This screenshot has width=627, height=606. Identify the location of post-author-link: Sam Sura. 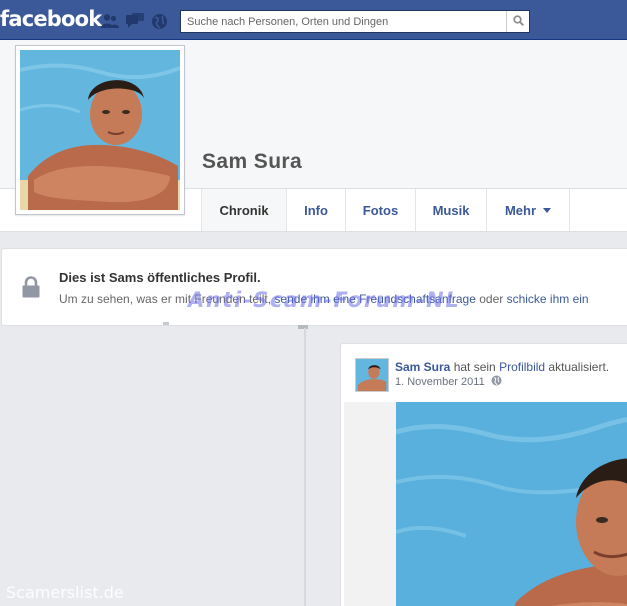
(422, 367).